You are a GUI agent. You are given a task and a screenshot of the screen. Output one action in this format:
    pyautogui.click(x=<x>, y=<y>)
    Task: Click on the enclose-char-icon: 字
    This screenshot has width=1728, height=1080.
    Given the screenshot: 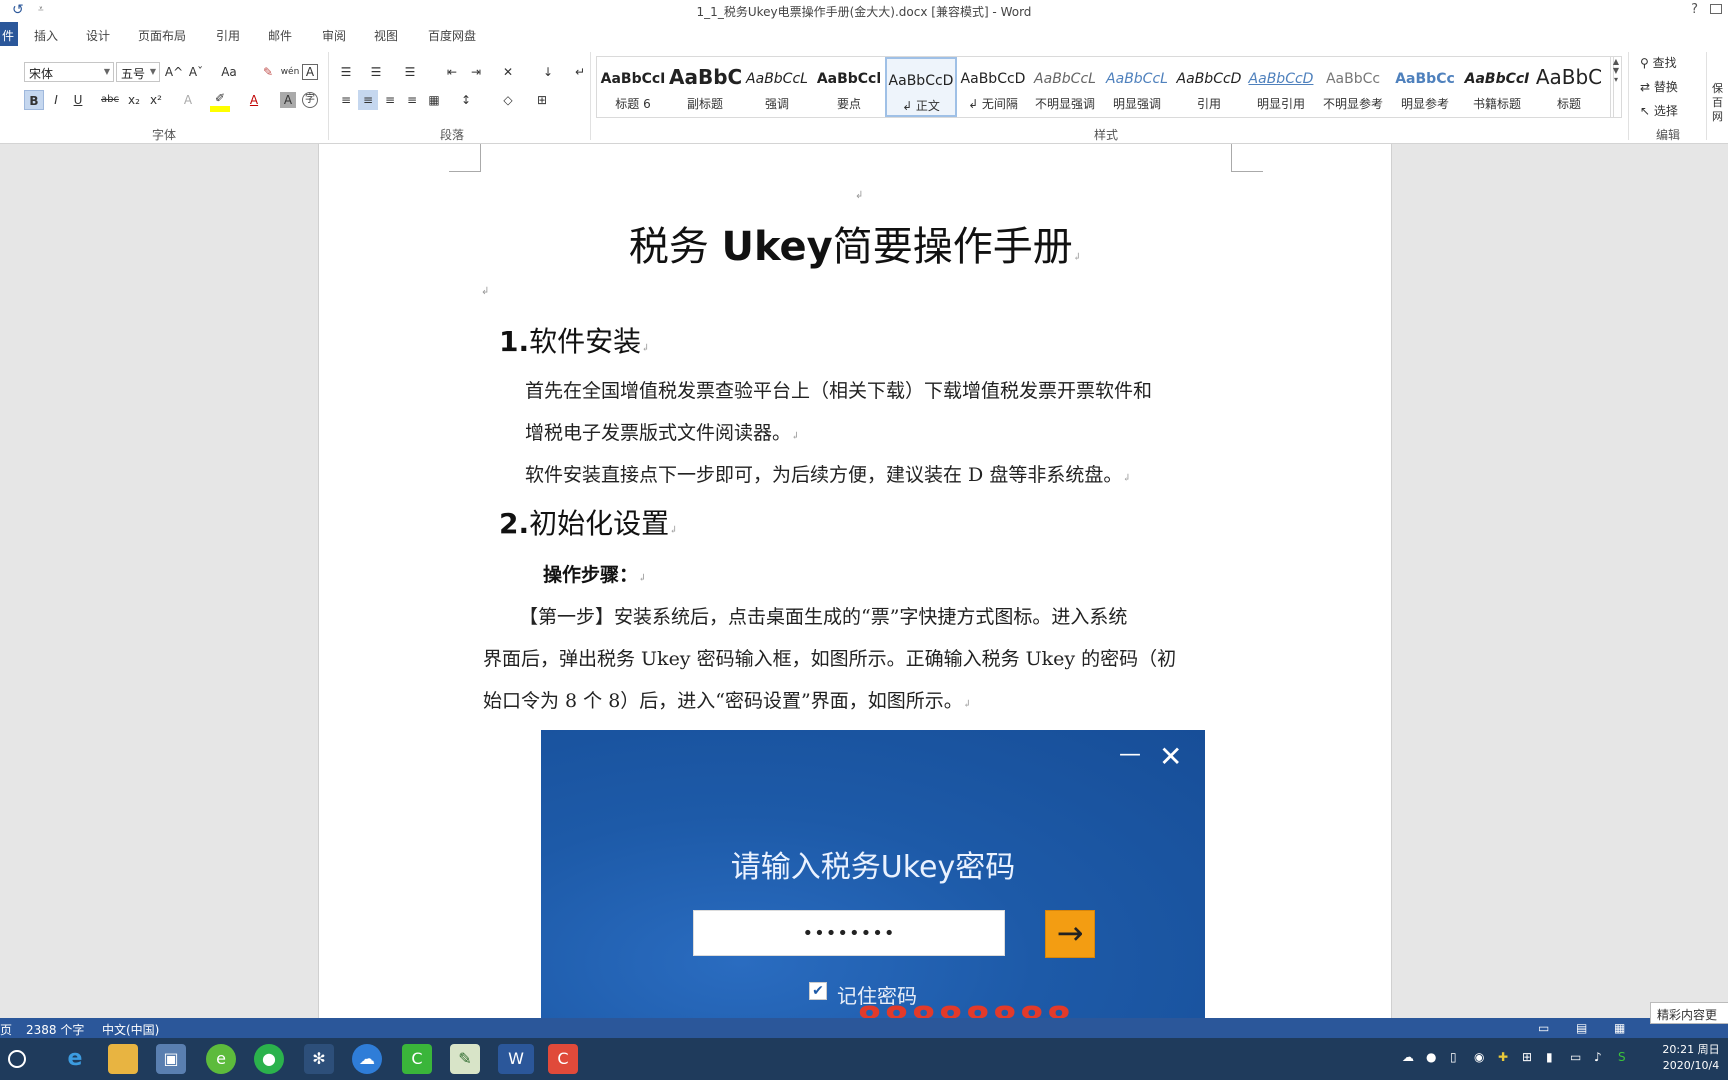 What is the action you would take?
    pyautogui.click(x=310, y=100)
    